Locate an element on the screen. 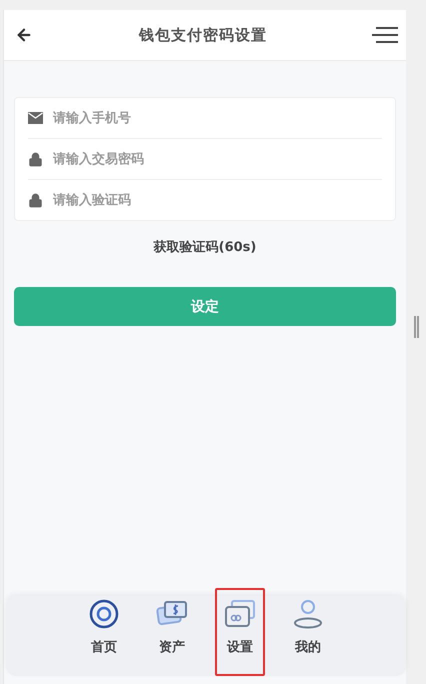  nav-item: 首页 is located at coordinates (104, 632).